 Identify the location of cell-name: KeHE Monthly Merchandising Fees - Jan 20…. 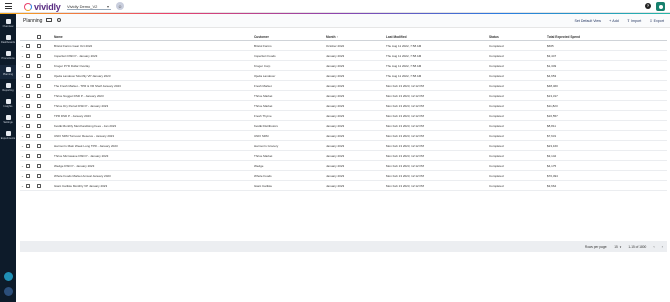
(154, 126).